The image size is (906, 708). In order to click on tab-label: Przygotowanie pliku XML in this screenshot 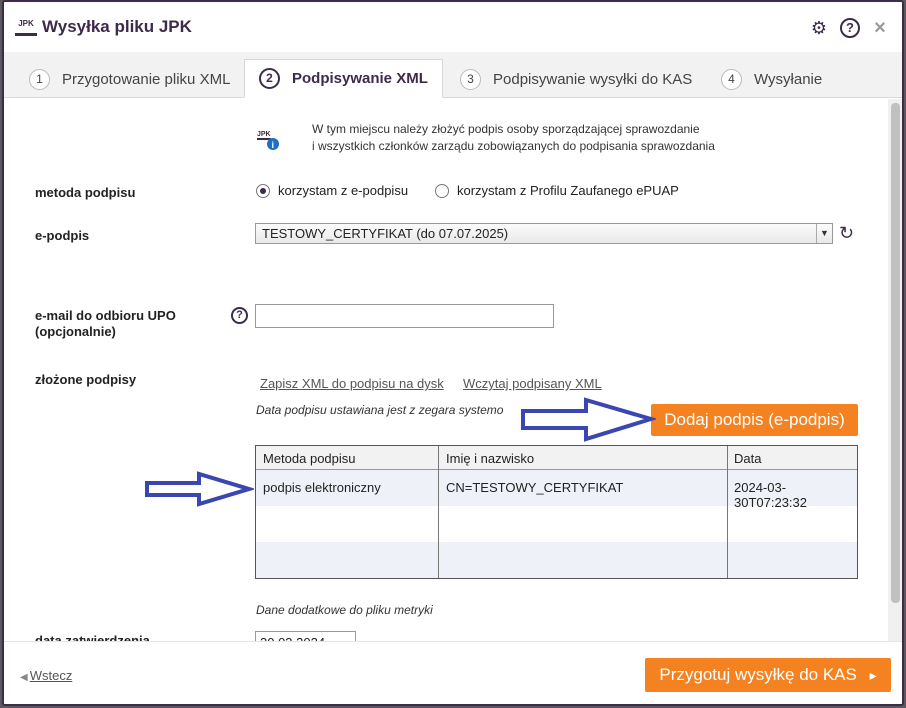, I will do `click(146, 79)`.